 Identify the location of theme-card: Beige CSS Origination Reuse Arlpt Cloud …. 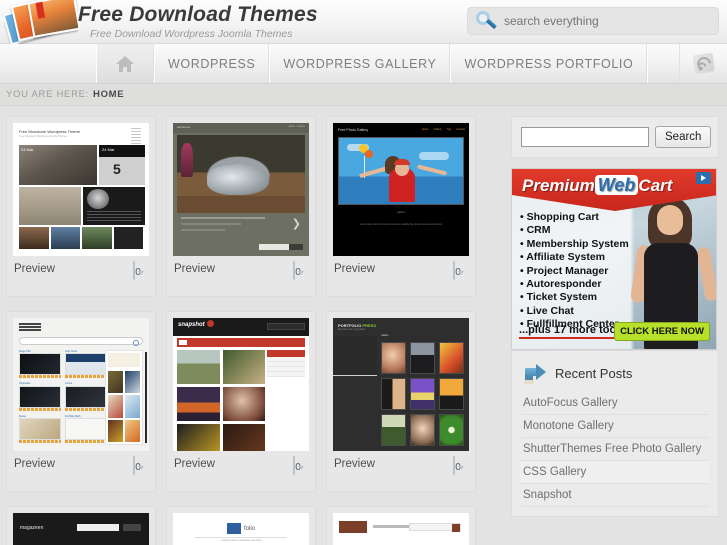
(81, 401).